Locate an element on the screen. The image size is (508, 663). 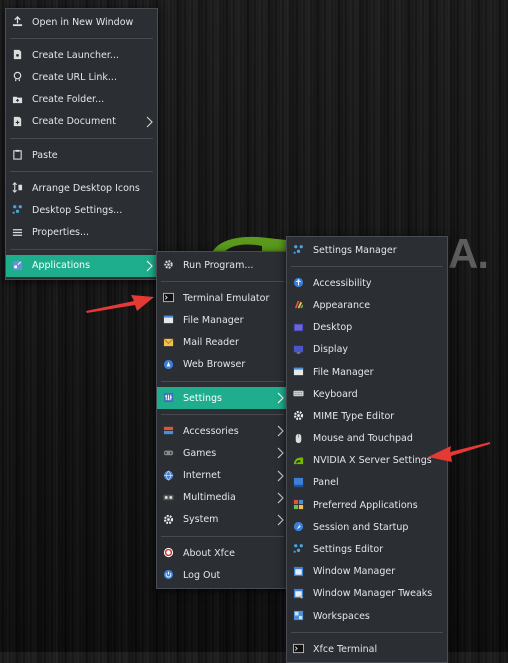
menu-appearance: Appearance is located at coordinates (367, 305).